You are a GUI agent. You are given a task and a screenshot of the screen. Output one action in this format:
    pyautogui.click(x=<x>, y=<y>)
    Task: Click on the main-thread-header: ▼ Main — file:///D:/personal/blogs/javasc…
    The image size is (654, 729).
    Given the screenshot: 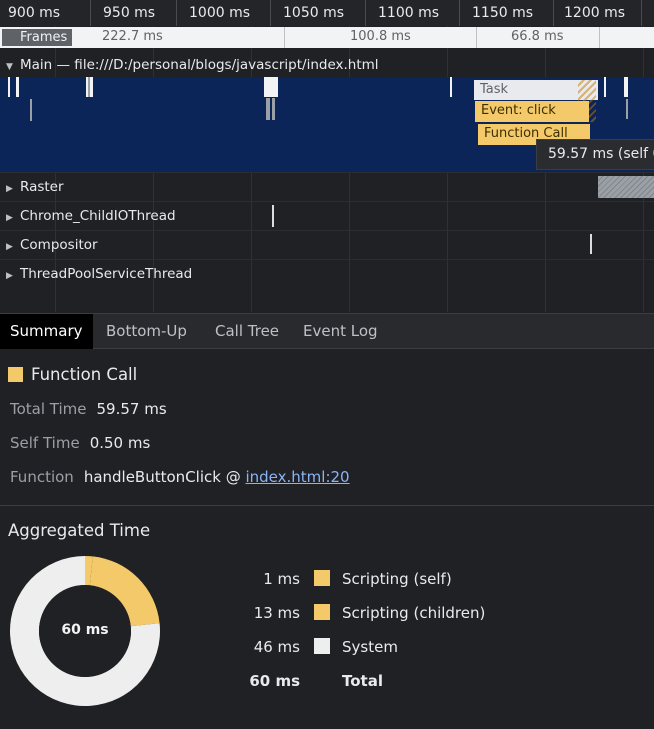 What is the action you would take?
    pyautogui.click(x=327, y=65)
    